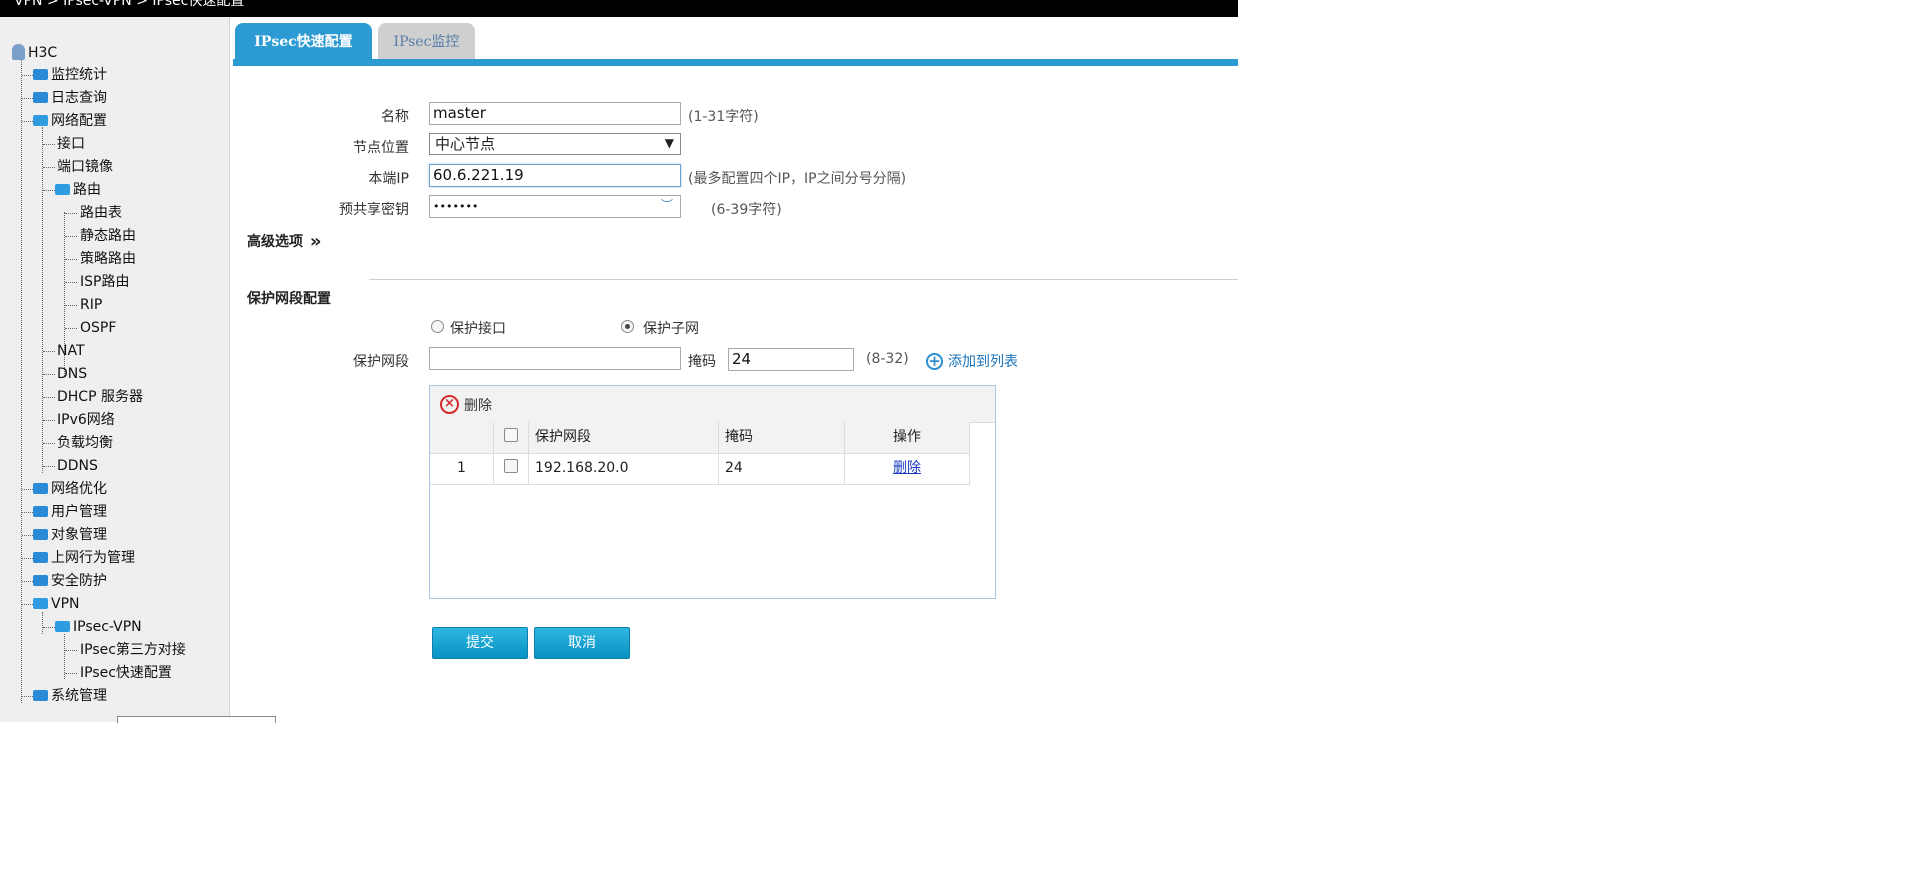 This screenshot has height=894, width=1914. Describe the element at coordinates (381, 148) in the screenshot. I see `node-position-label: 节点位置` at that location.